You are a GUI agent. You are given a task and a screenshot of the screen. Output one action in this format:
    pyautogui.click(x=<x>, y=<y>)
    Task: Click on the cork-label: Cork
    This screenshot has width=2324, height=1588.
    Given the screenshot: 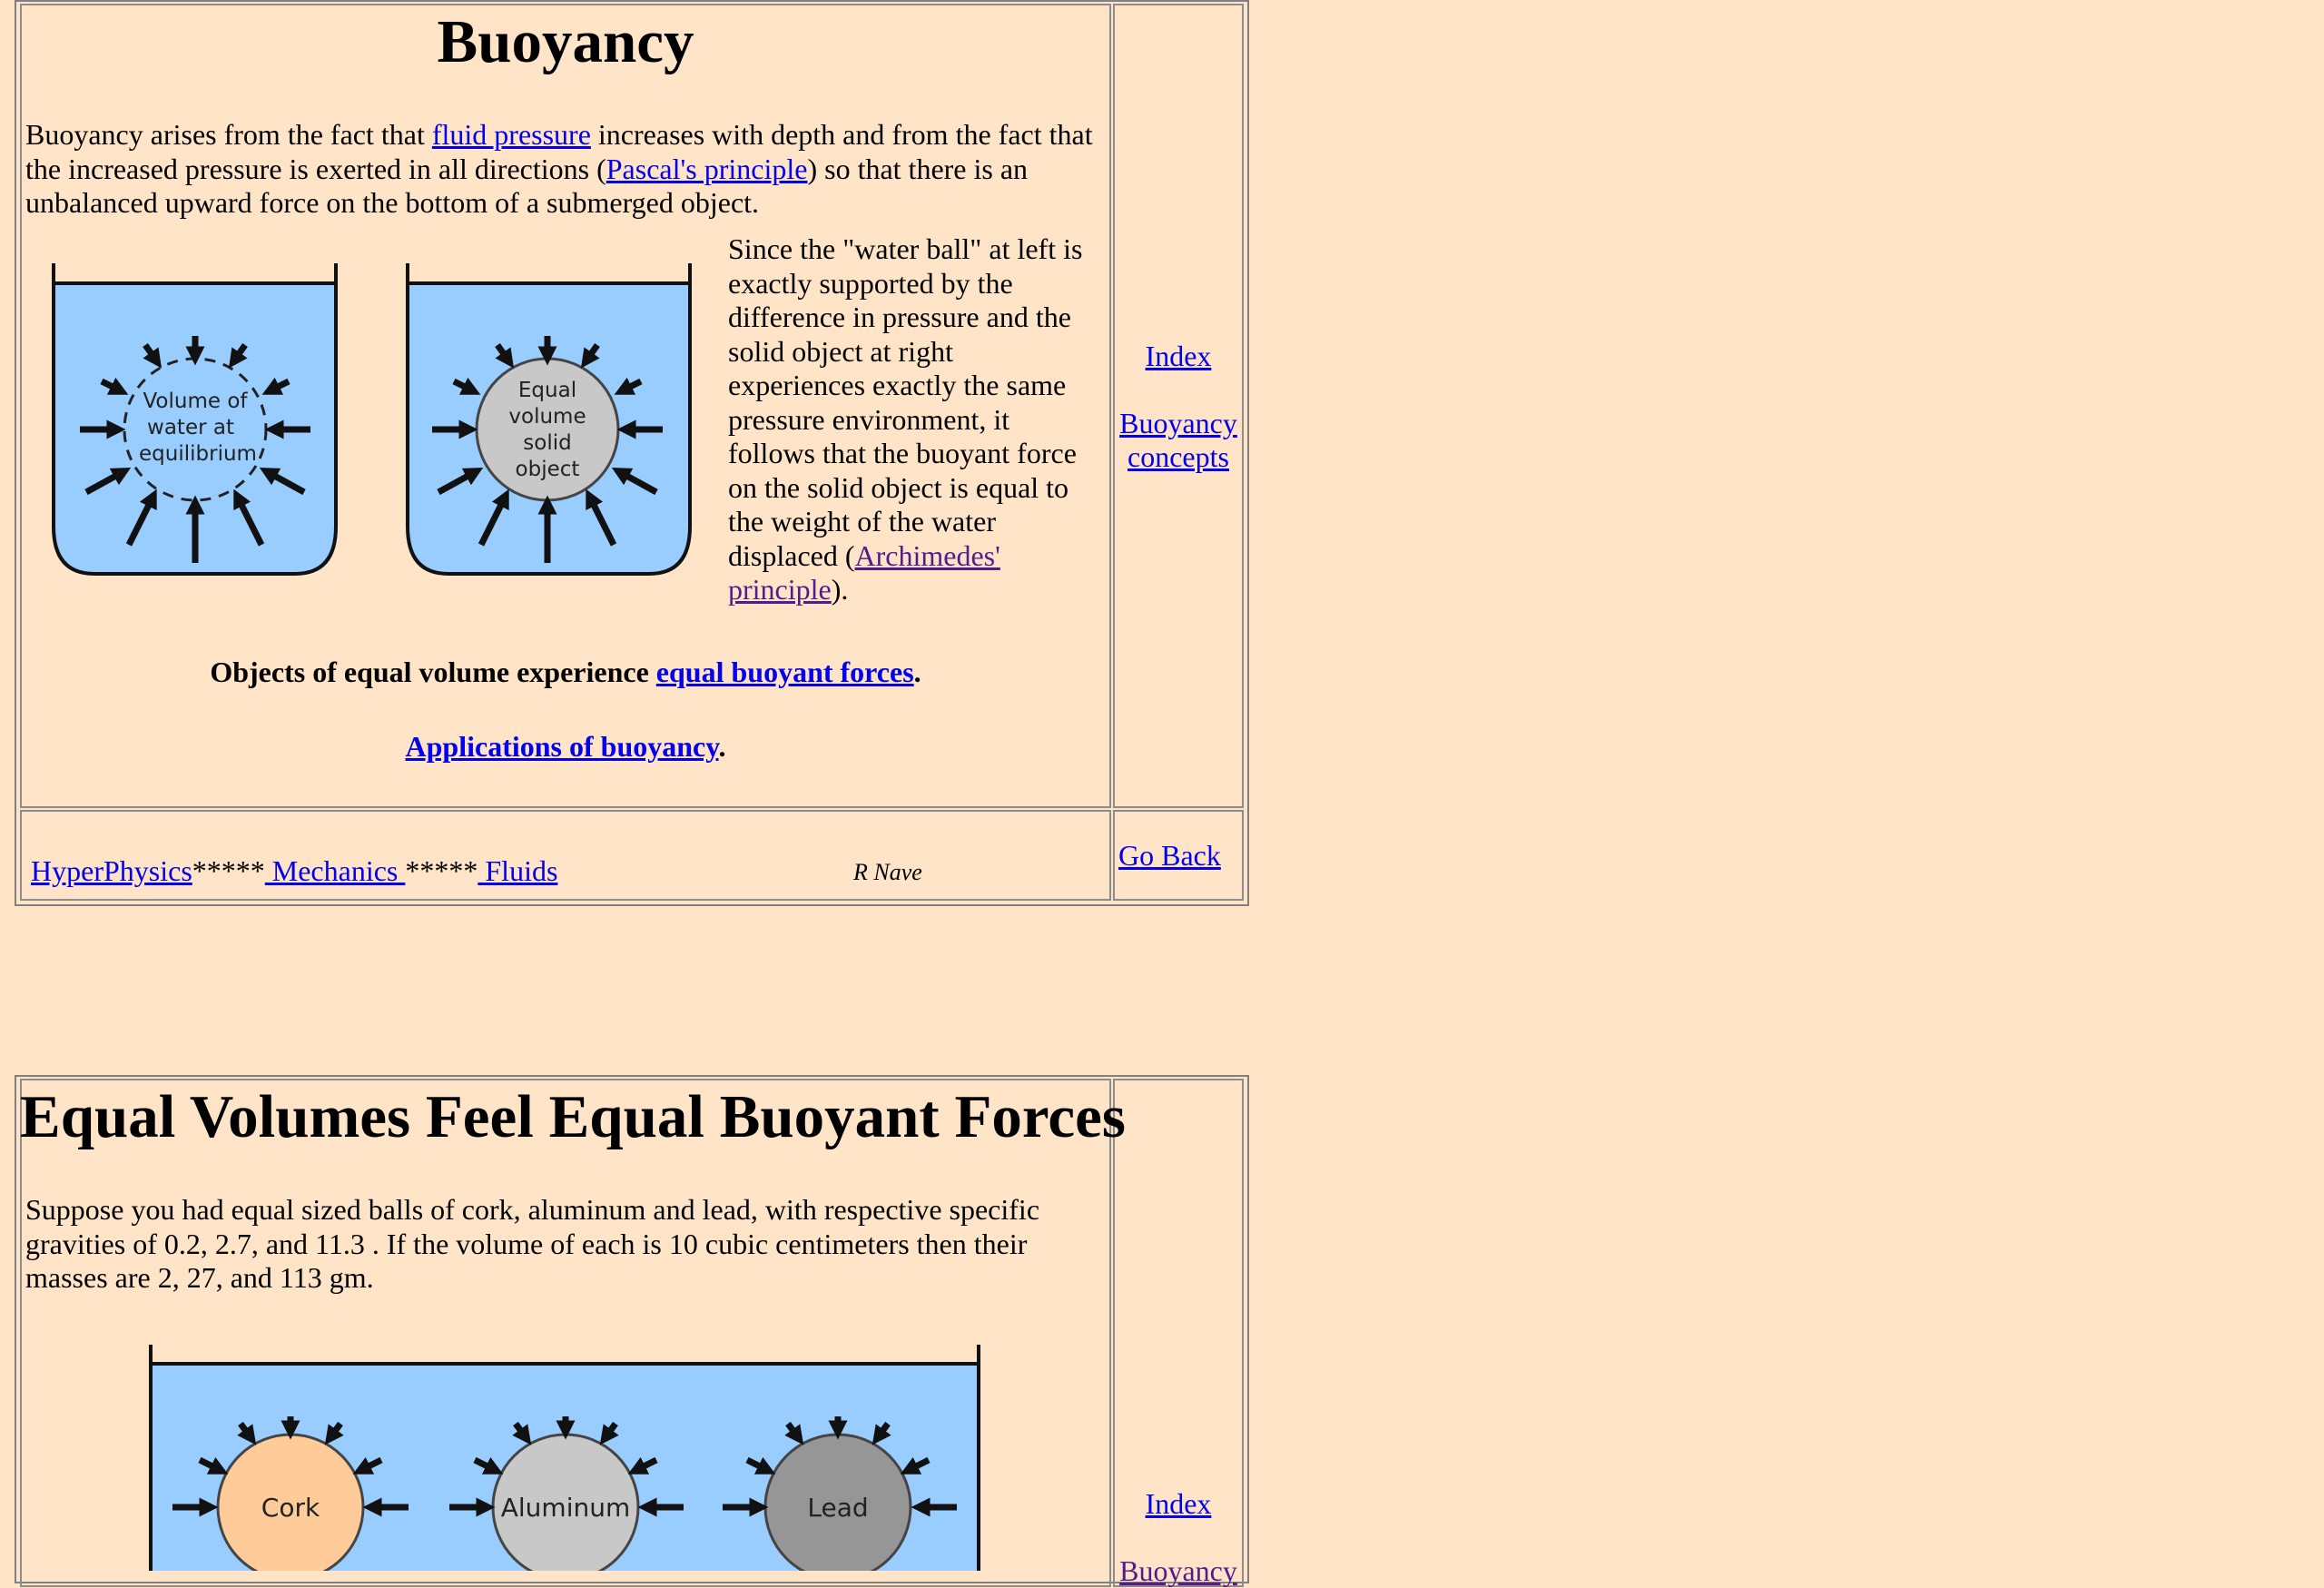 What is the action you would take?
    pyautogui.click(x=290, y=1508)
    